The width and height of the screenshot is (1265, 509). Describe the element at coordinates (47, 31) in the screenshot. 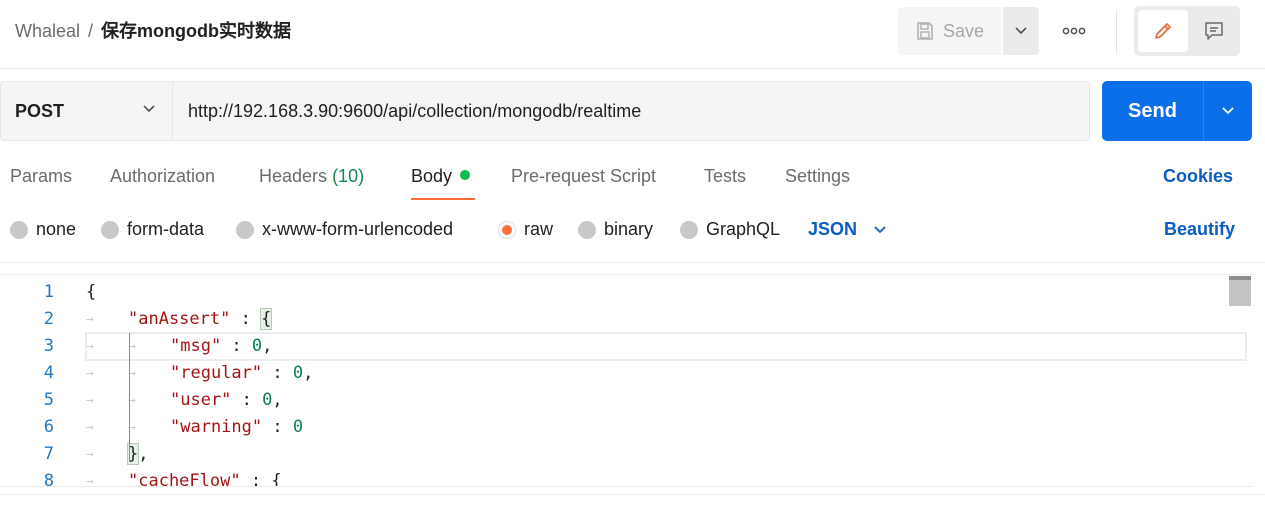

I see `workspace-link: Whaleal` at that location.